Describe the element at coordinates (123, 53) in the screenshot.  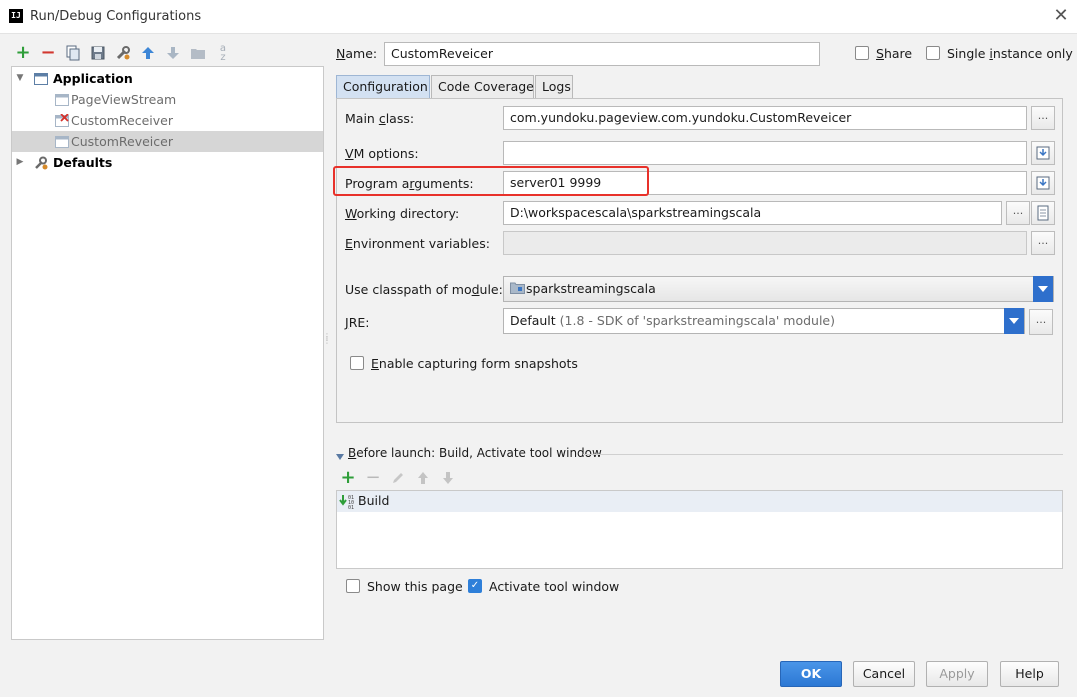
I see `edit-defaults-icon` at that location.